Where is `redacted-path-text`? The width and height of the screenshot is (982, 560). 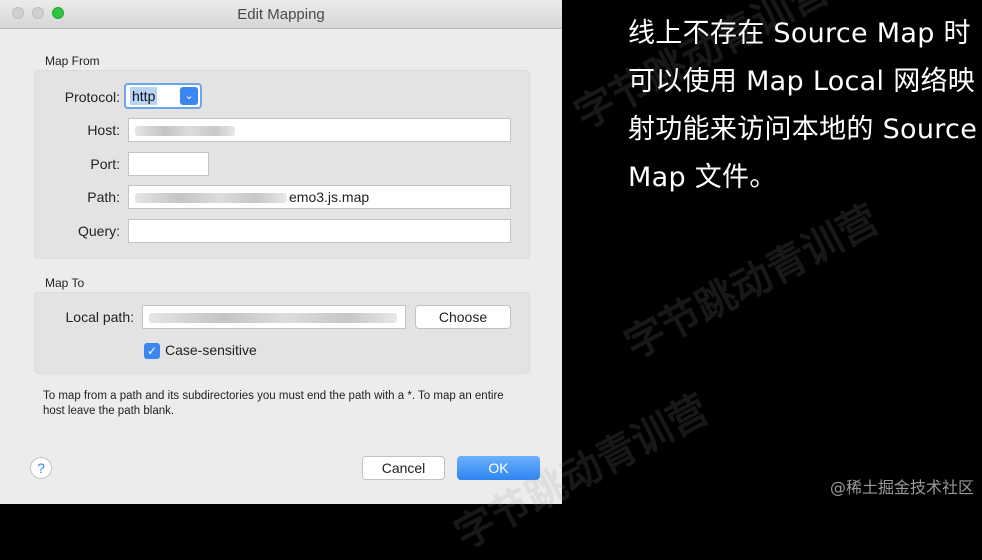
redacted-path-text is located at coordinates (211, 198).